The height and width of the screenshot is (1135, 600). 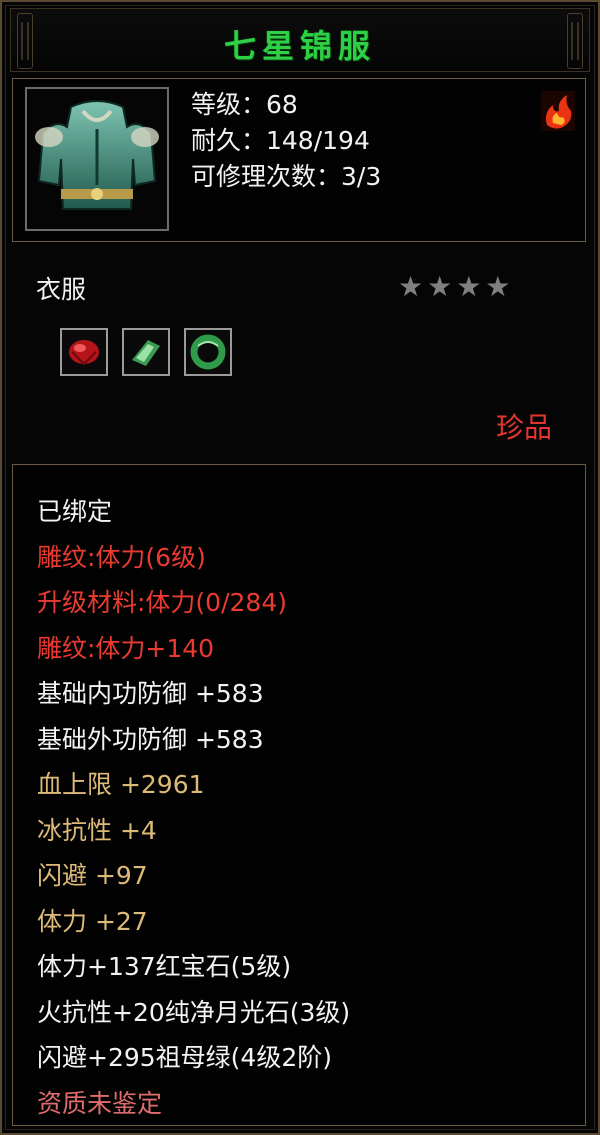 I want to click on max-hp: 血上限 +2961, so click(x=121, y=784).